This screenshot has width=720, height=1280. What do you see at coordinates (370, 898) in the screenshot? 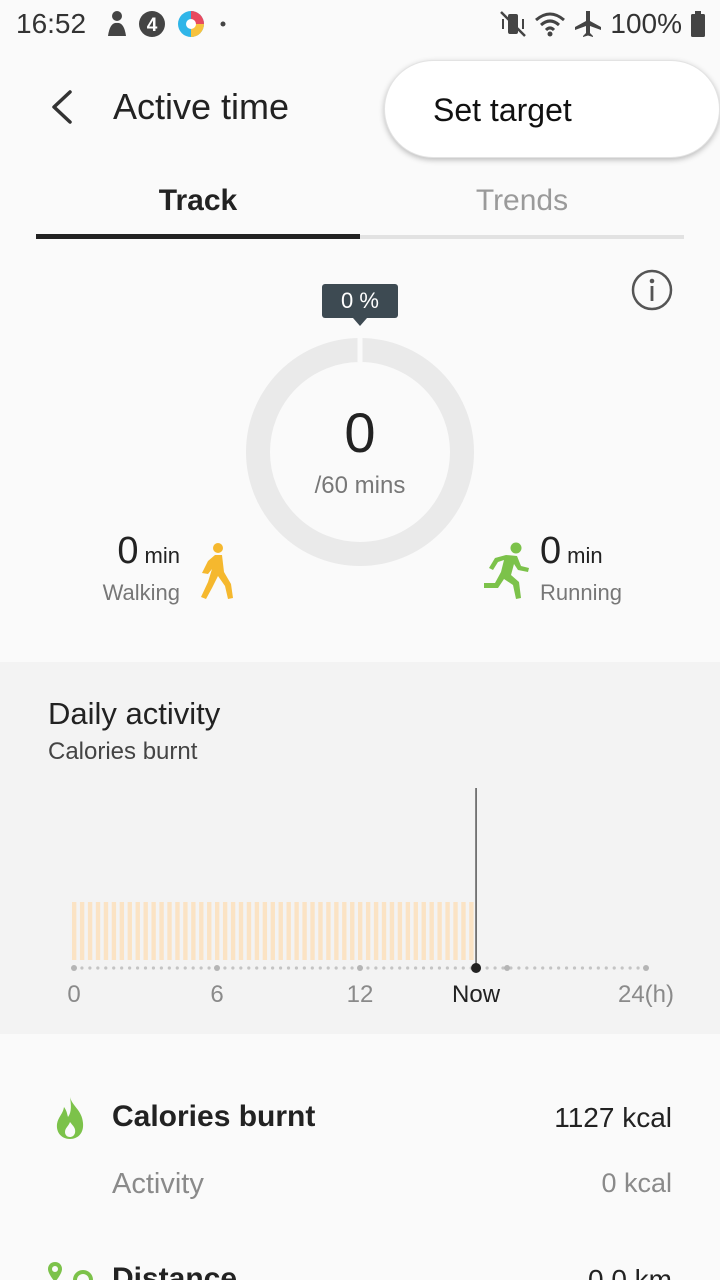
I see `daily-activity-chart: 0 6 12 Now 24(h)` at bounding box center [370, 898].